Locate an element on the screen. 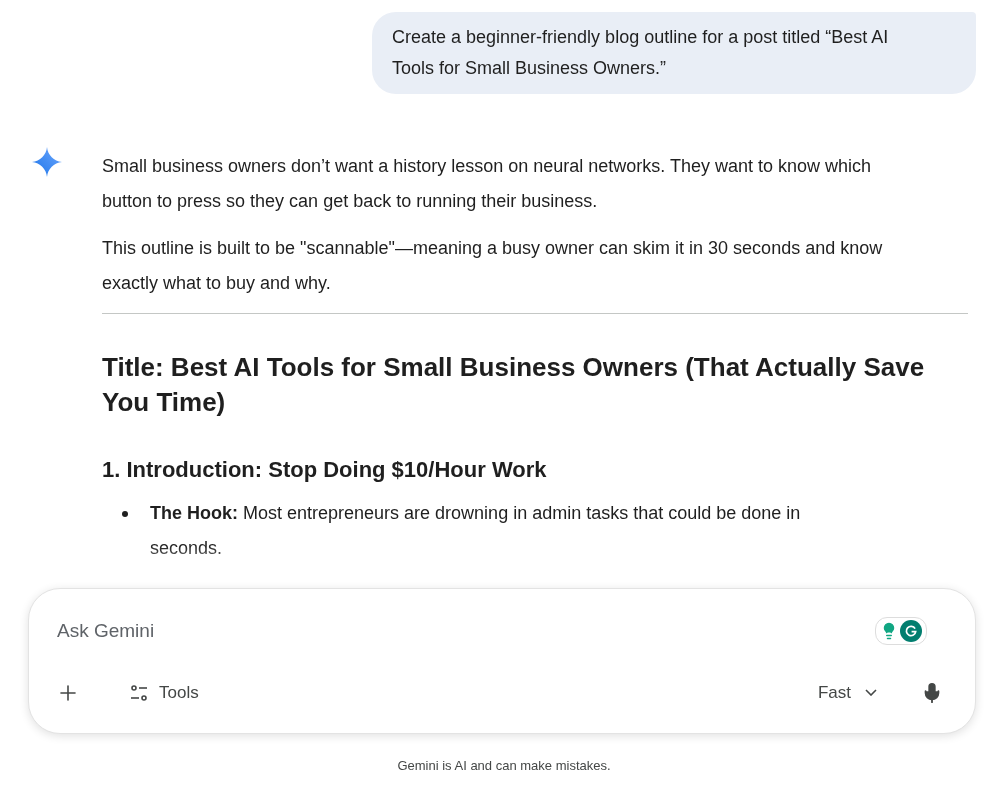 The width and height of the screenshot is (1008, 790). grammarly-widget is located at coordinates (901, 631).